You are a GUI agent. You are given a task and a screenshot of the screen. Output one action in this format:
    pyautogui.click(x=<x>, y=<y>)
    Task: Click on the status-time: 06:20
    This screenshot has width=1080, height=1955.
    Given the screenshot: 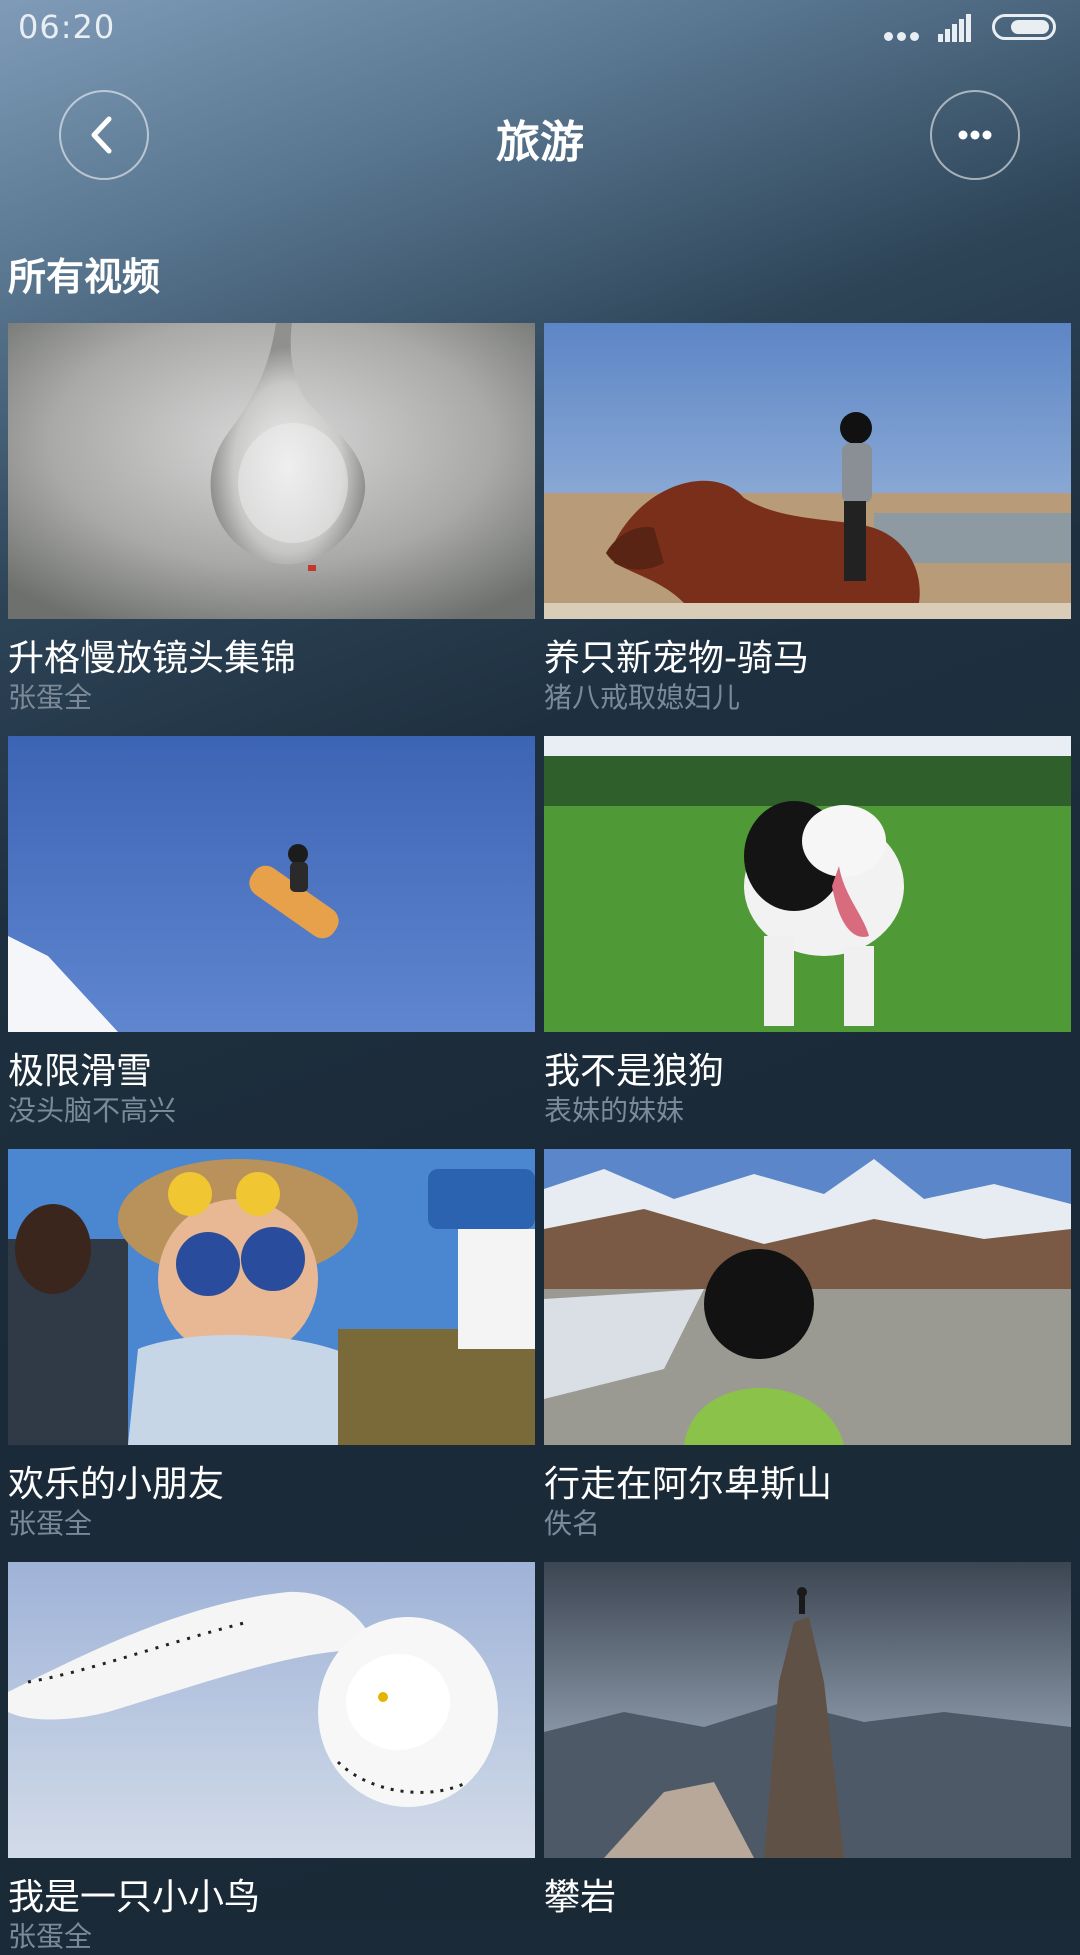 What is the action you would take?
    pyautogui.click(x=67, y=27)
    